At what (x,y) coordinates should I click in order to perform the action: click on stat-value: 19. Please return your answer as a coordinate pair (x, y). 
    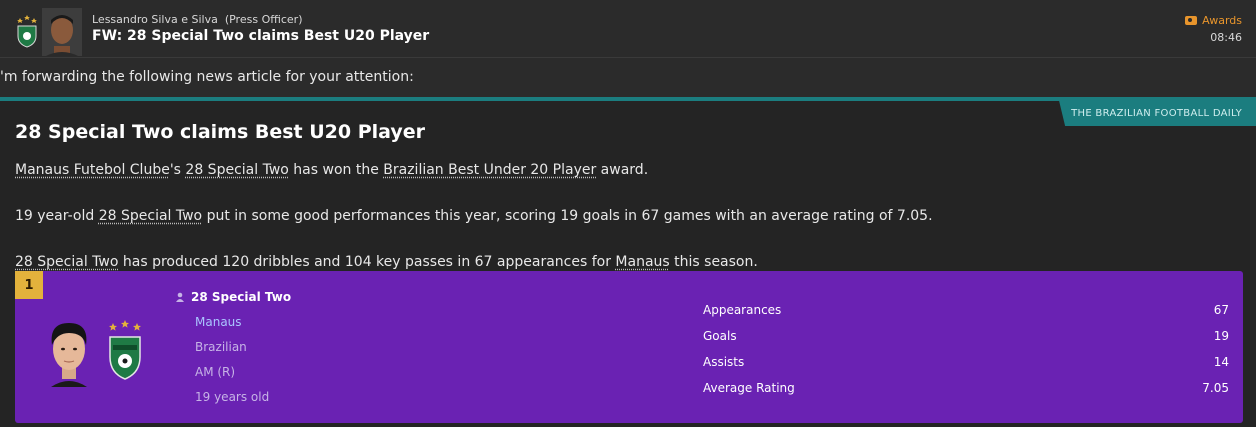
    Looking at the image, I should click on (1221, 336).